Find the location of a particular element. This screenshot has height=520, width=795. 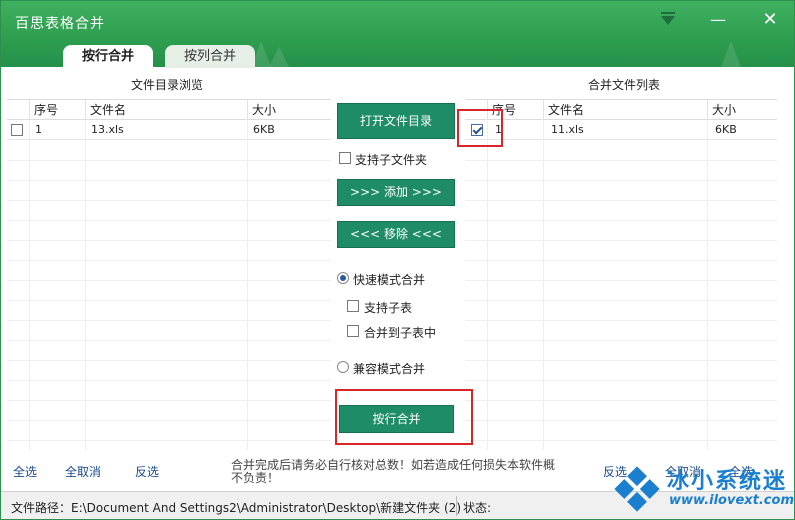

left-panel-title: 文件目录浏览 is located at coordinates (166, 85).